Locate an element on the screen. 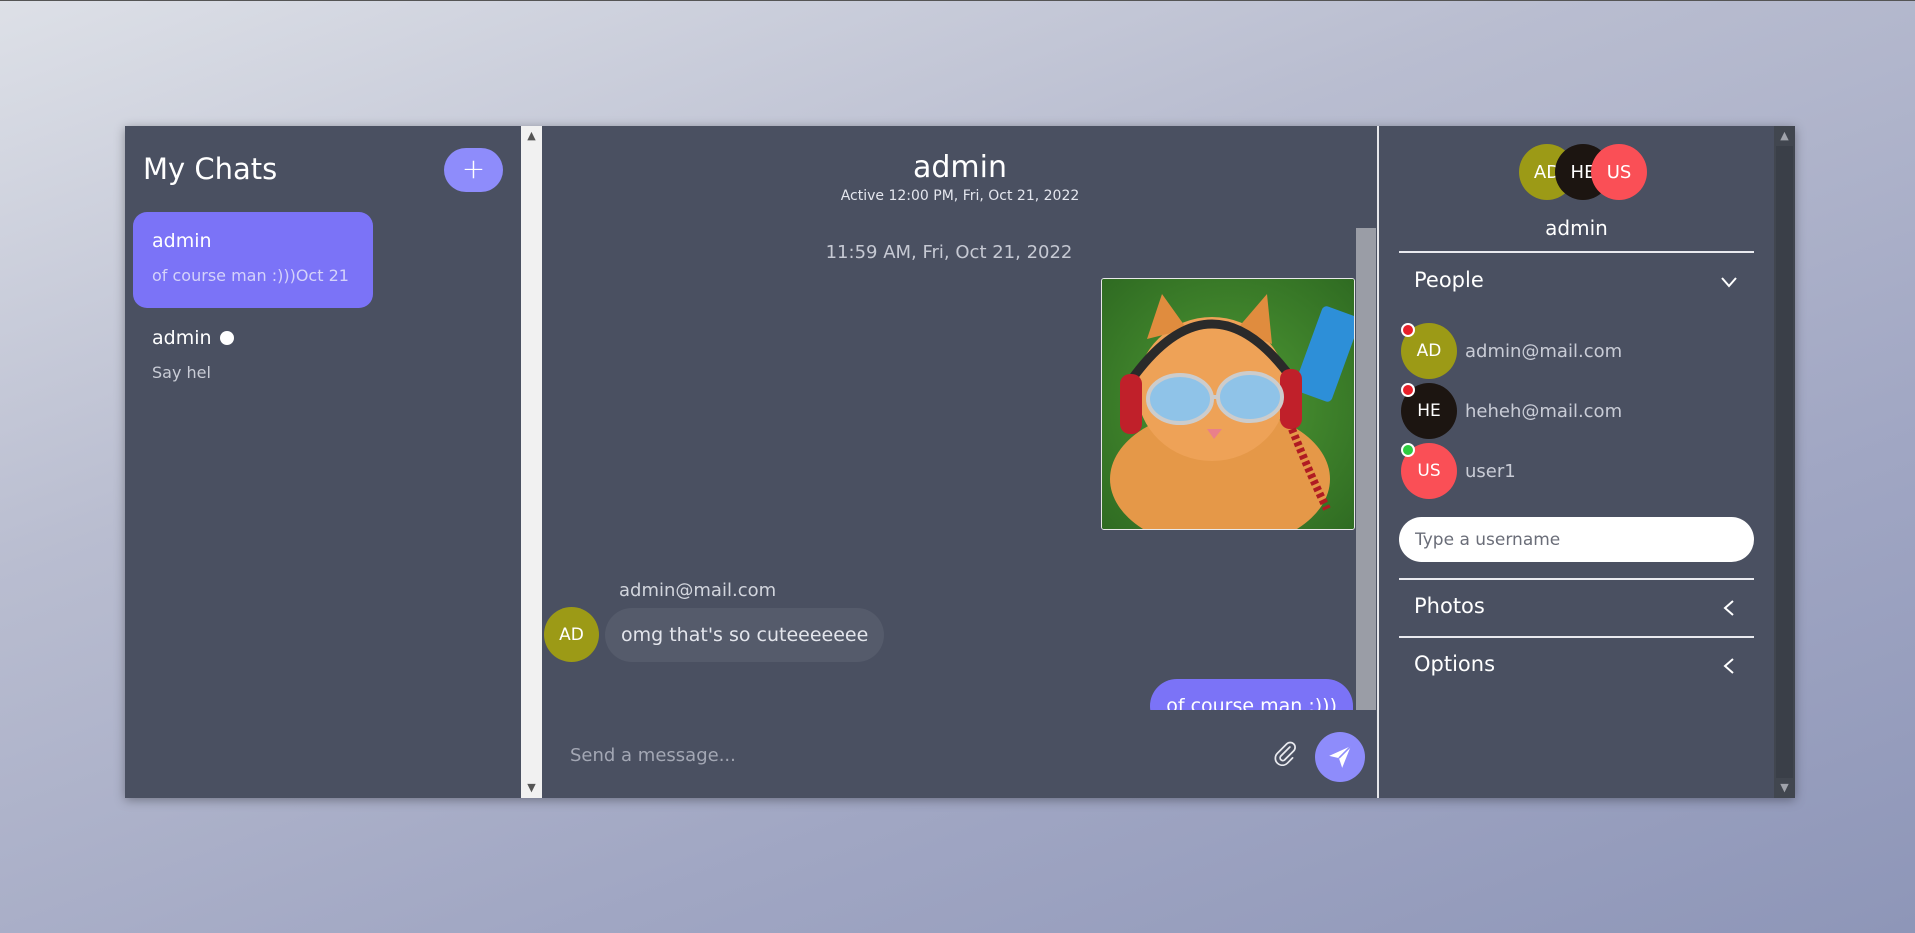 The image size is (1915, 933). conversation-title: admin is located at coordinates (960, 167).